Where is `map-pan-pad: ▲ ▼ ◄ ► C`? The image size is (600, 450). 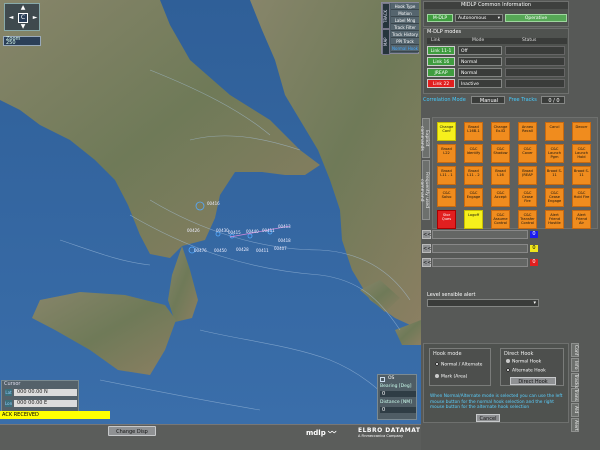
map-pan-pad: ▲ ▼ ◄ ► C is located at coordinates (22, 17).